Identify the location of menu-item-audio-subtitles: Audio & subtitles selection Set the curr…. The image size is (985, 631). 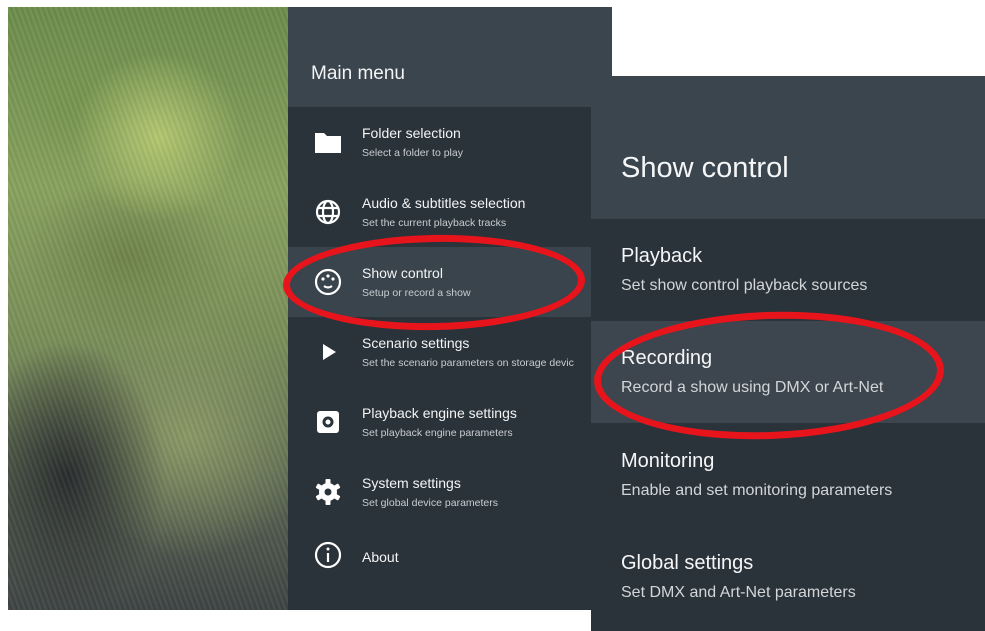
(450, 212).